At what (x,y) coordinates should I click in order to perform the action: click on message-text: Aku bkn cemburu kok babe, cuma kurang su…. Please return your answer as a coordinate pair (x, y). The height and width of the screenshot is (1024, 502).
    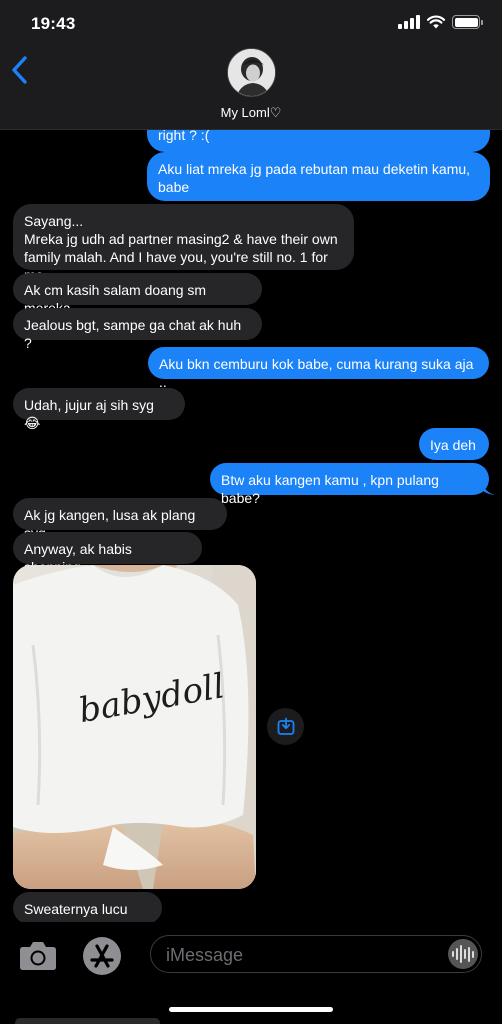
    Looking at the image, I should click on (316, 373).